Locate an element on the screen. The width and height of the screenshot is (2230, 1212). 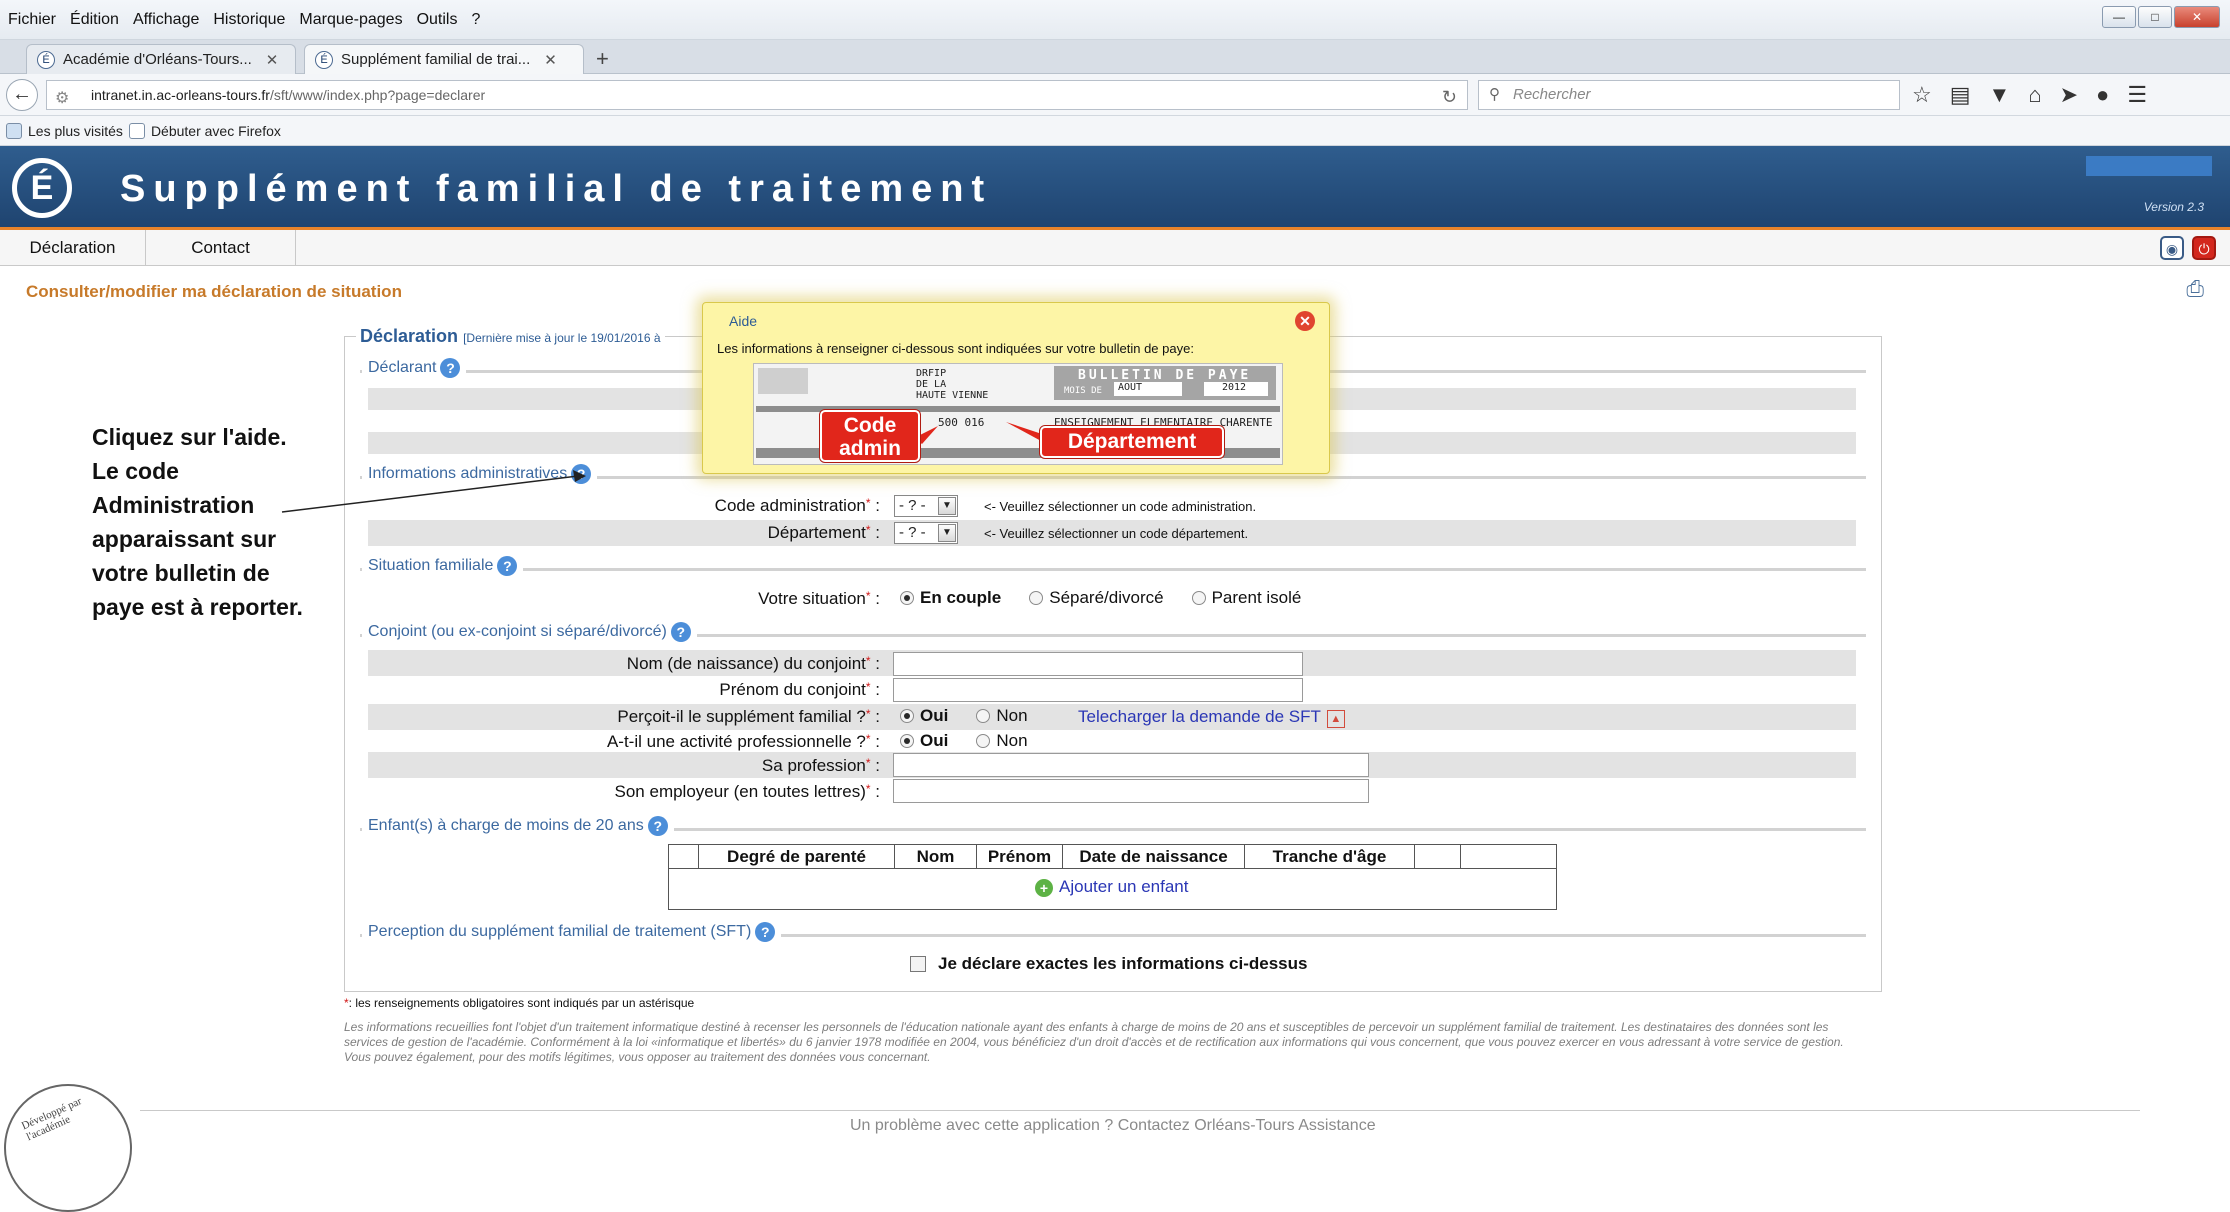
tab-sft: É Supplément familial de trai... ✕ is located at coordinates (444, 59).